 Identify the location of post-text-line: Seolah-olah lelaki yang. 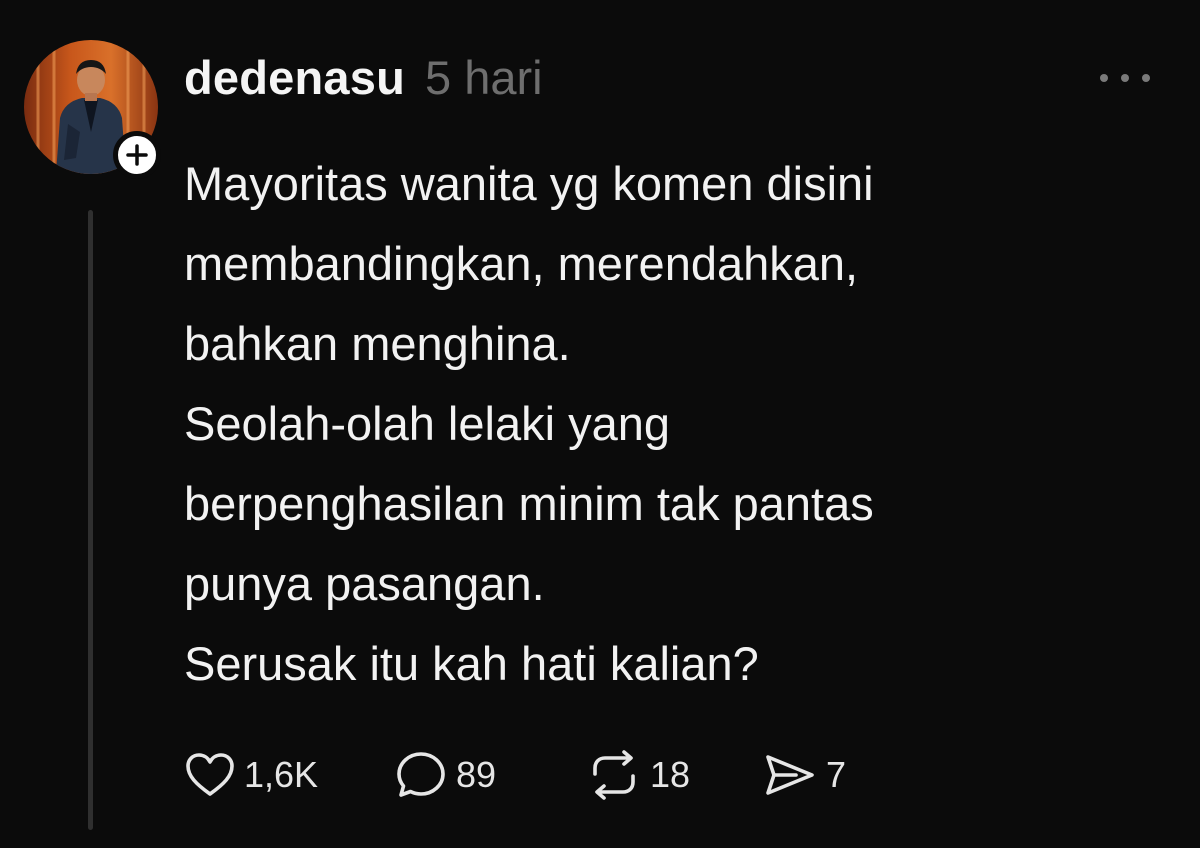
(427, 423).